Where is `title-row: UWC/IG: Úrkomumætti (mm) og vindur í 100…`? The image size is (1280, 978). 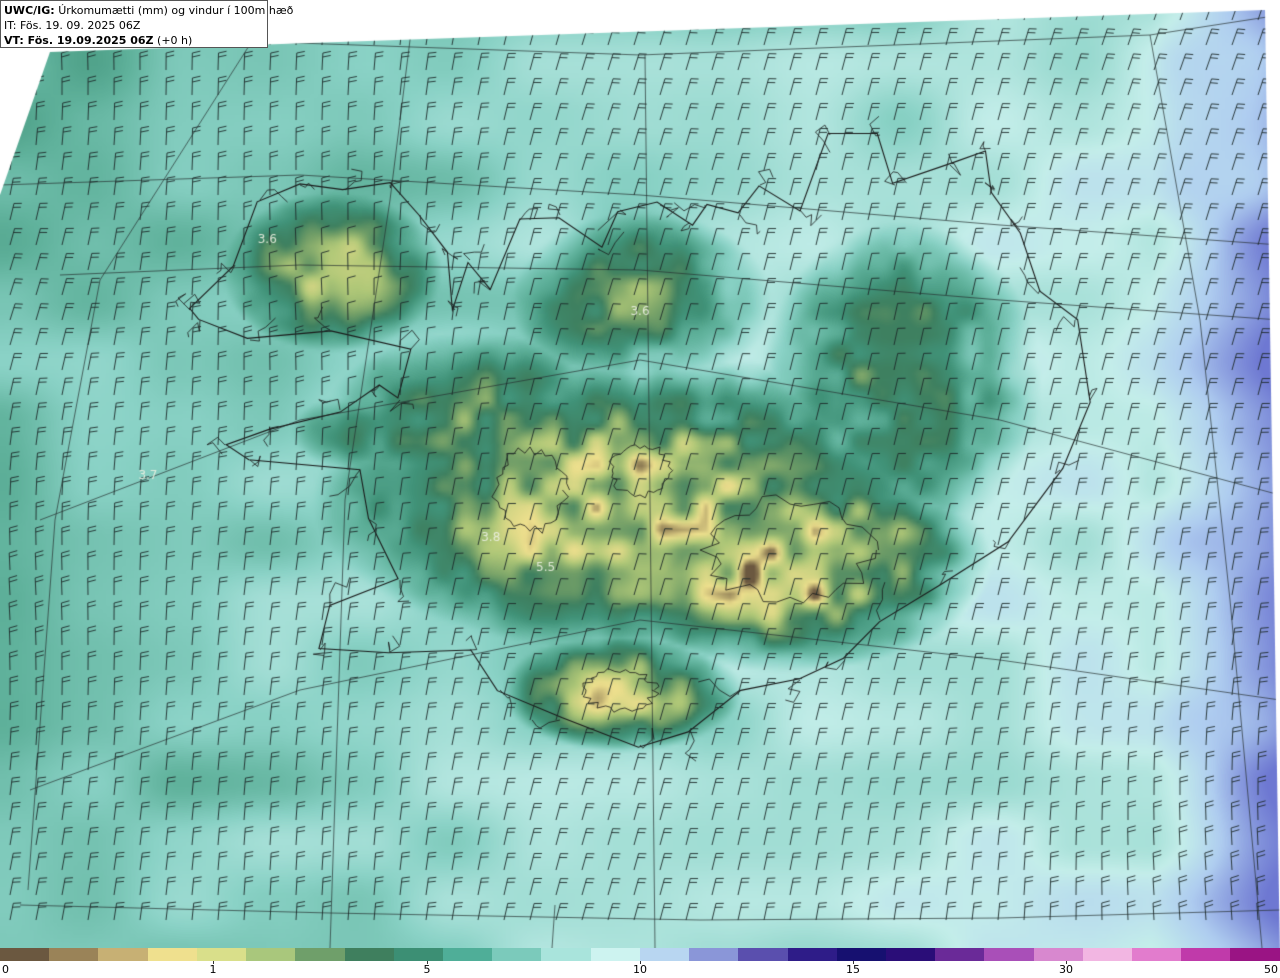 title-row: UWC/IG: Úrkomumætti (mm) og vindur í 100… is located at coordinates (148, 10).